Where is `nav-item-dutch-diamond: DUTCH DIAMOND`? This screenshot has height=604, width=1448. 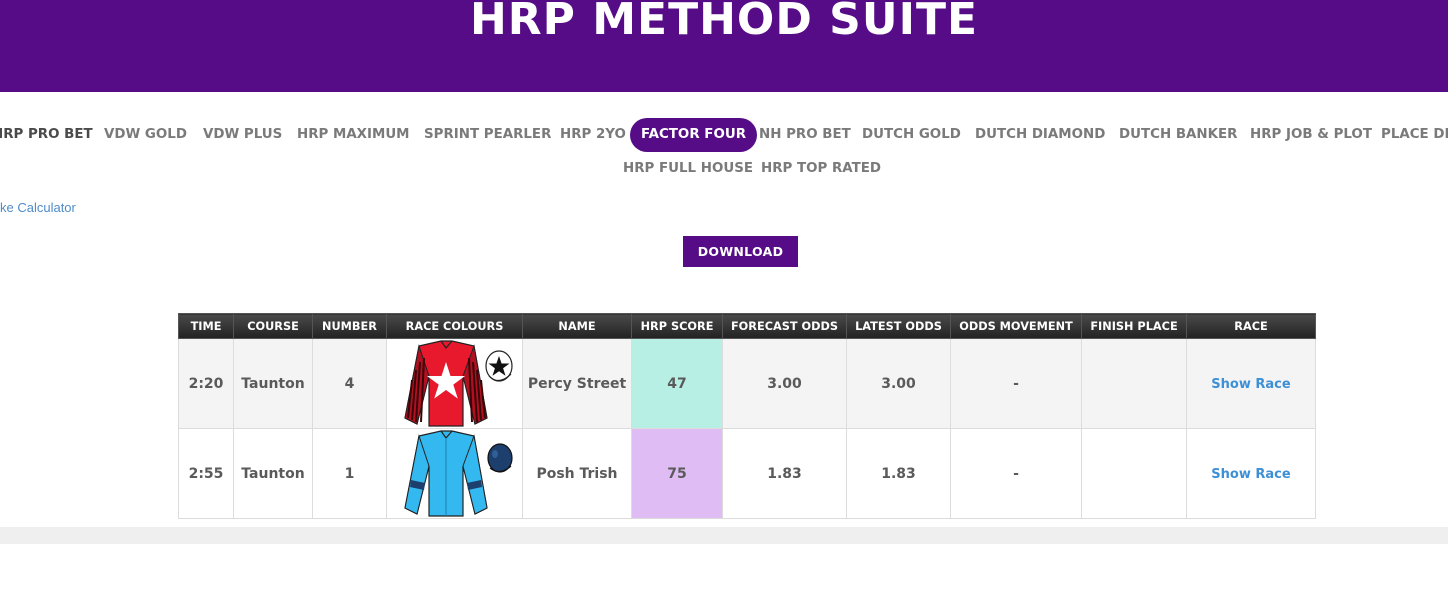 nav-item-dutch-diamond: DUTCH DIAMOND is located at coordinates (1040, 135).